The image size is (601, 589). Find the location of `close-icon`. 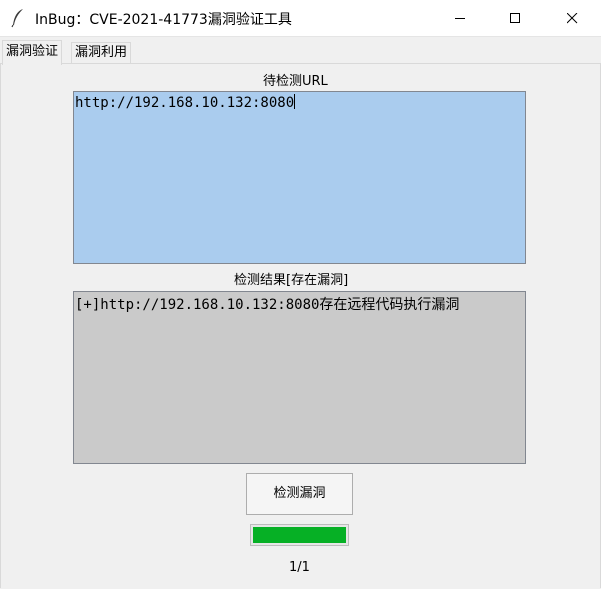

close-icon is located at coordinates (572, 18).